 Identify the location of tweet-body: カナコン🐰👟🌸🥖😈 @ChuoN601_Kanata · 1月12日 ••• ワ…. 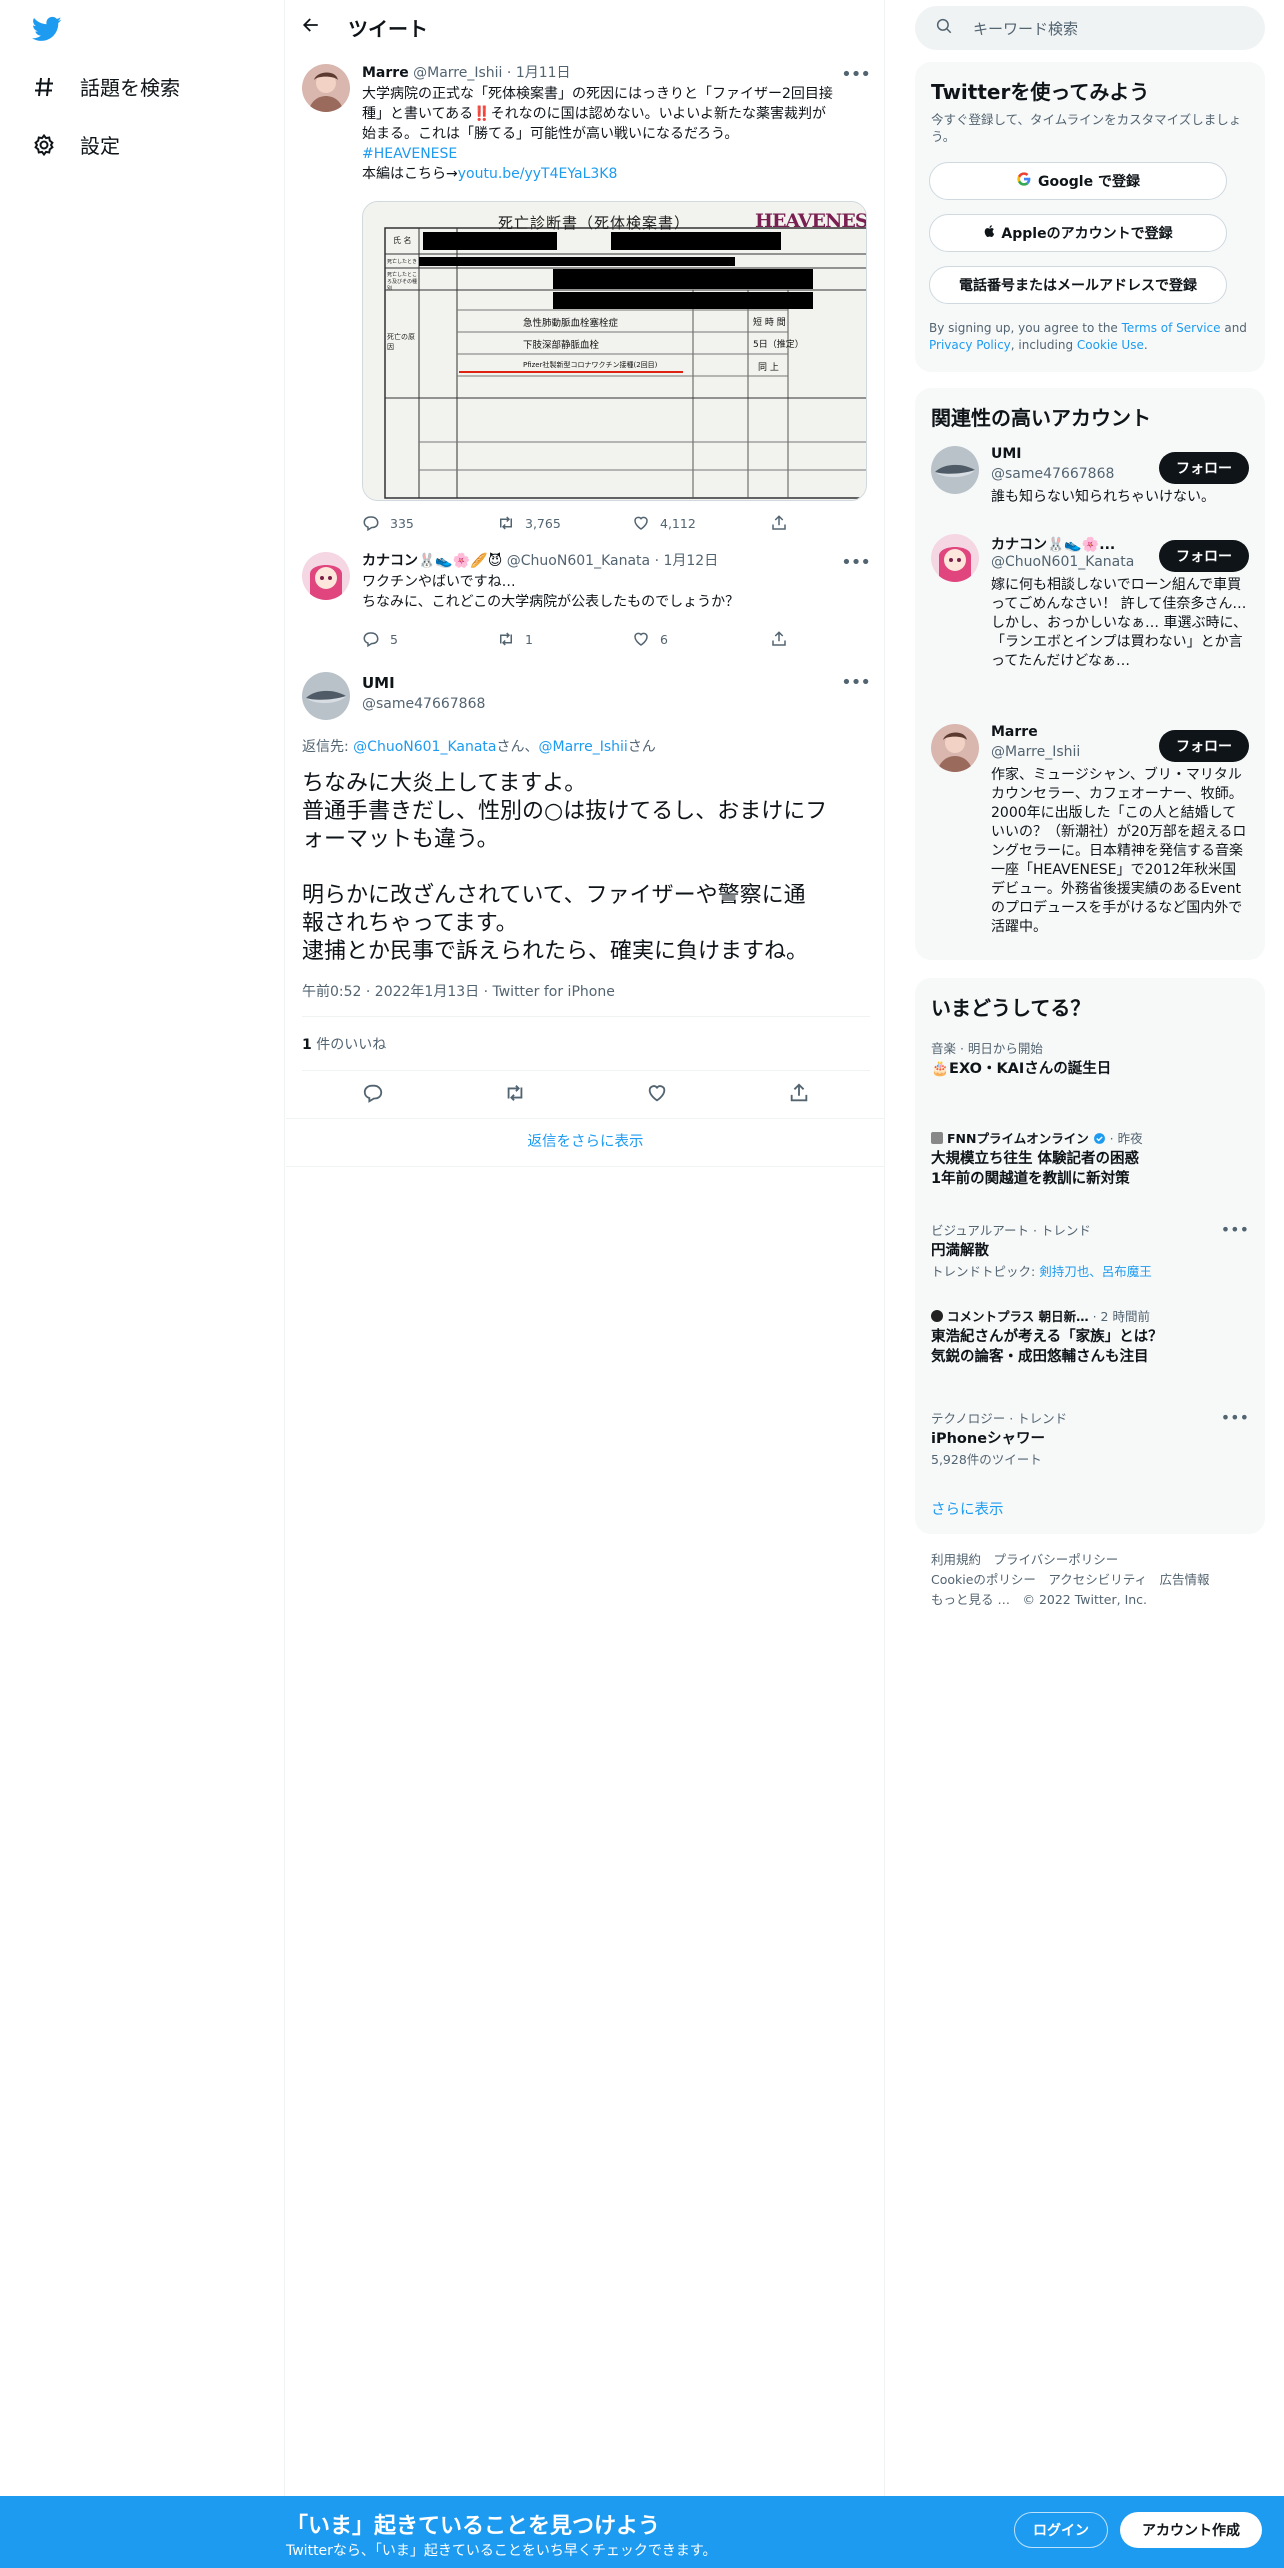
(616, 582).